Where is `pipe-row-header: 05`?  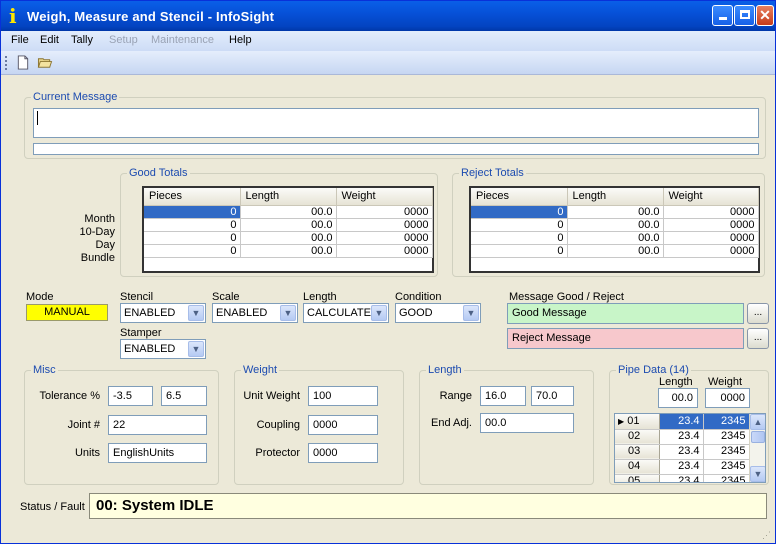
pipe-row-header: 05 is located at coordinates (637, 478).